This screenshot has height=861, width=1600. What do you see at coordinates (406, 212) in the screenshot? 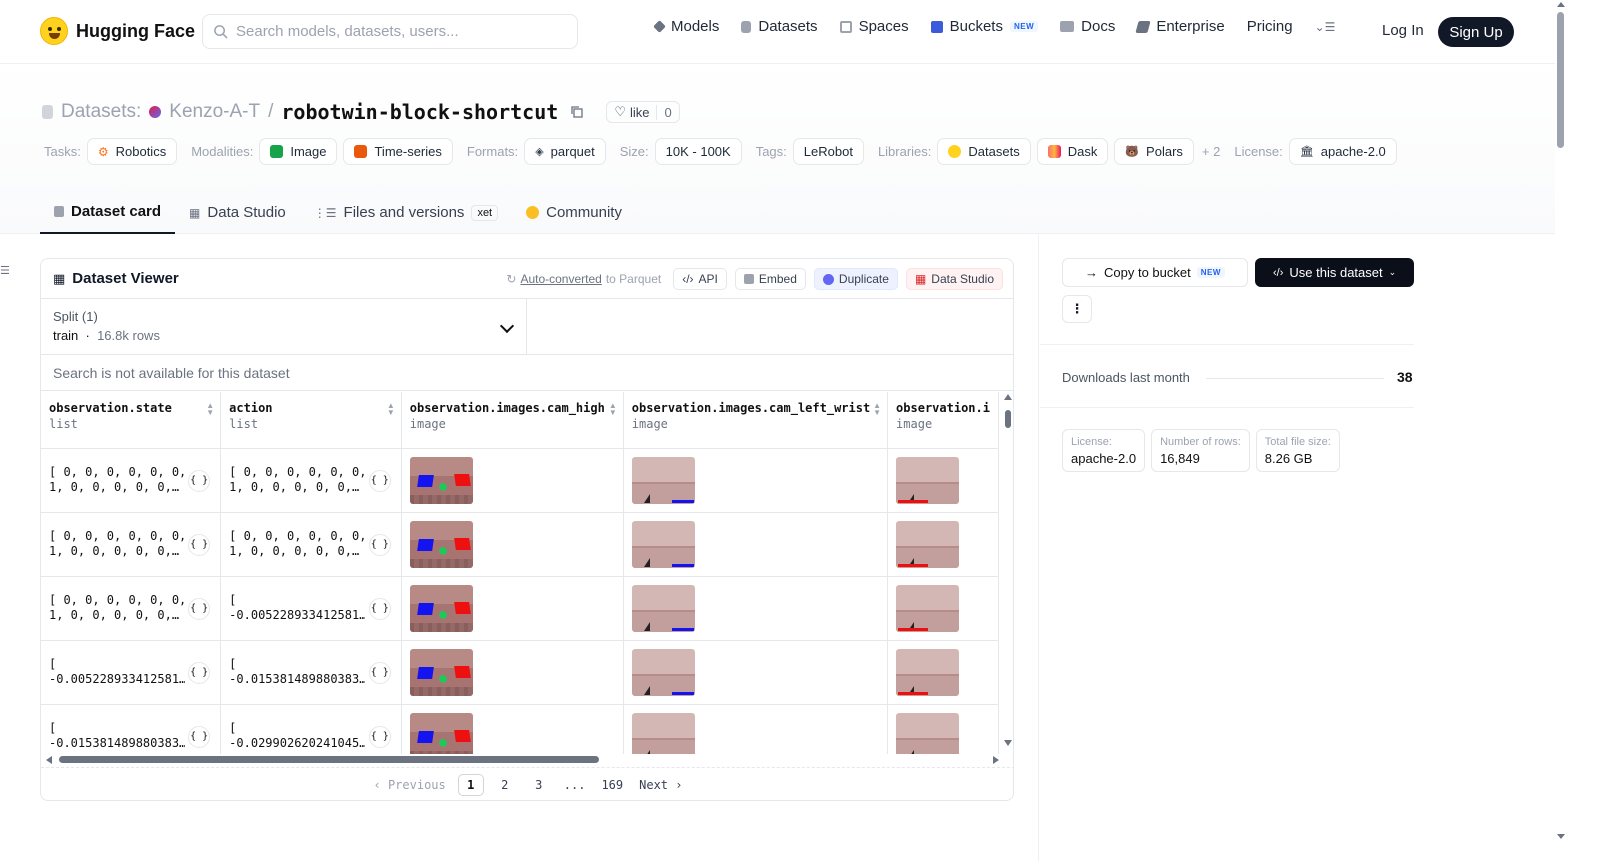
I see `tab-files-versions: ⋮☰ Files and versions xet` at bounding box center [406, 212].